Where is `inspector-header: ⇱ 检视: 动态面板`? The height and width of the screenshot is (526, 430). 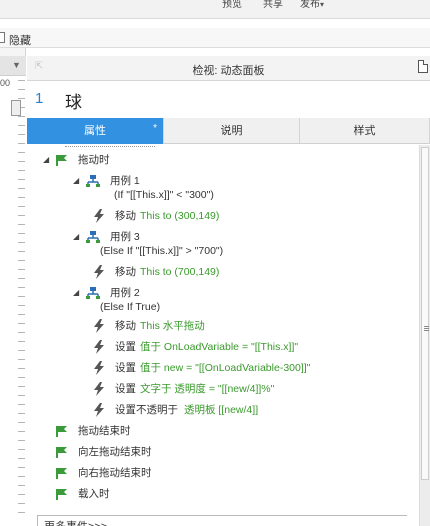
inspector-header: ⇱ 检视: 动态面板 is located at coordinates (228, 68).